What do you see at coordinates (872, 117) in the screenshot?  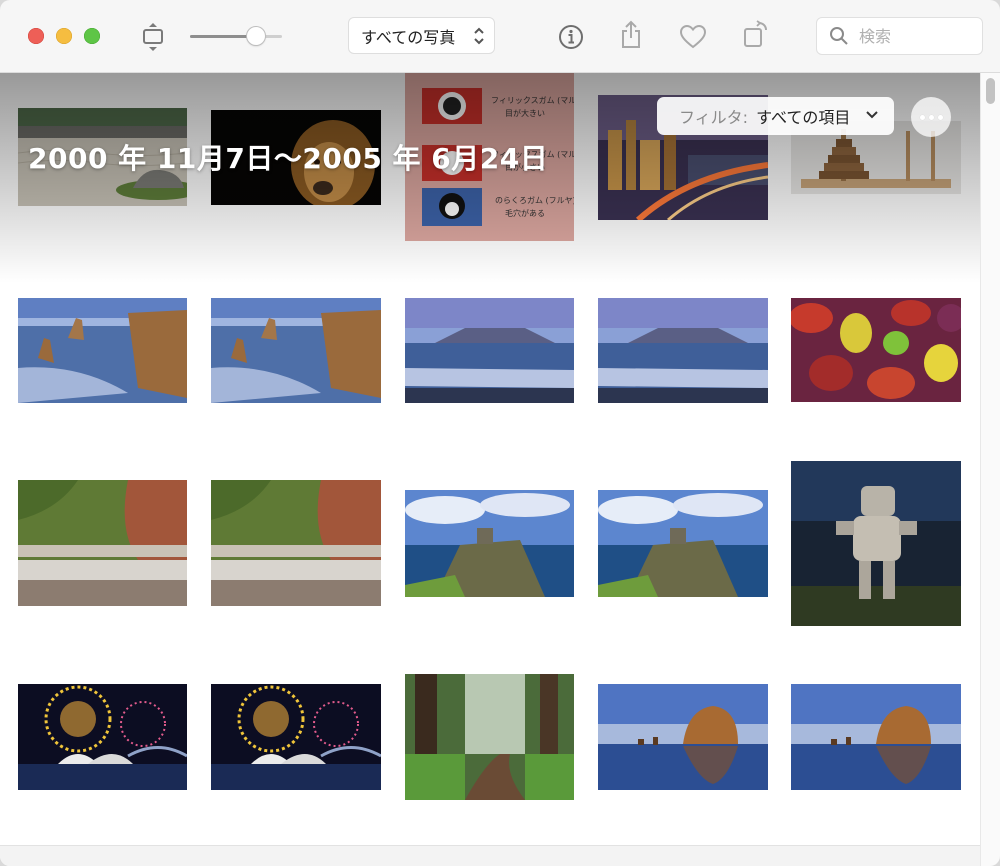 I see `chevron-down-icon` at bounding box center [872, 117].